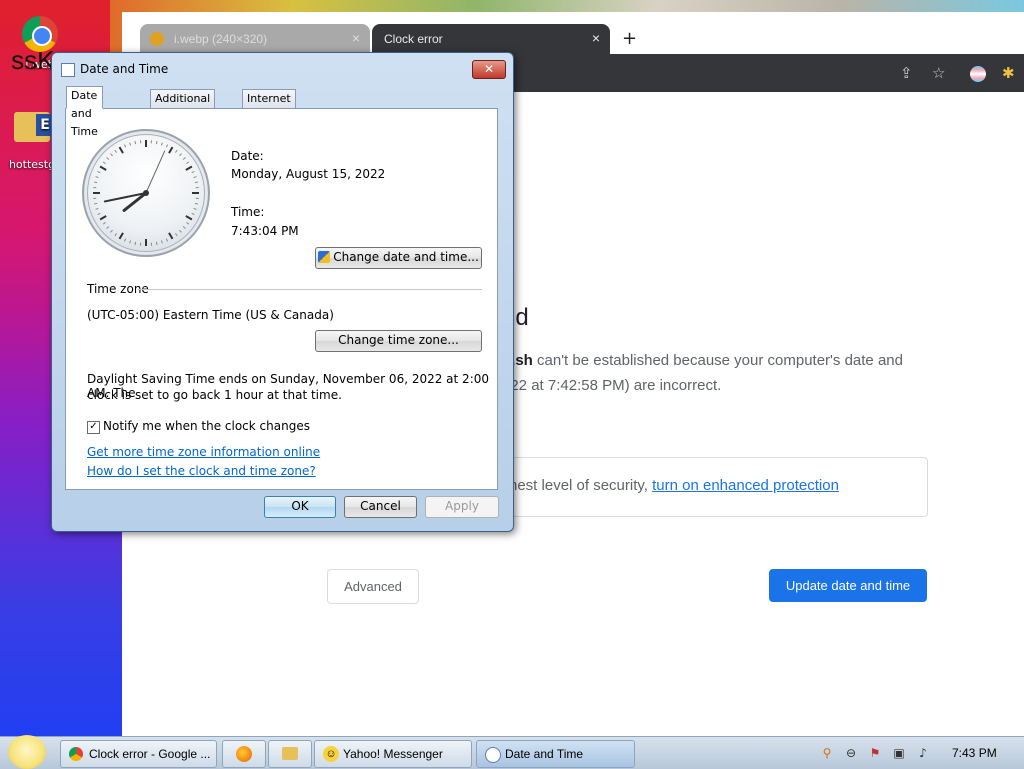 The width and height of the screenshot is (1024, 769). I want to click on tab-internet-time: Internet Time, so click(269, 99).